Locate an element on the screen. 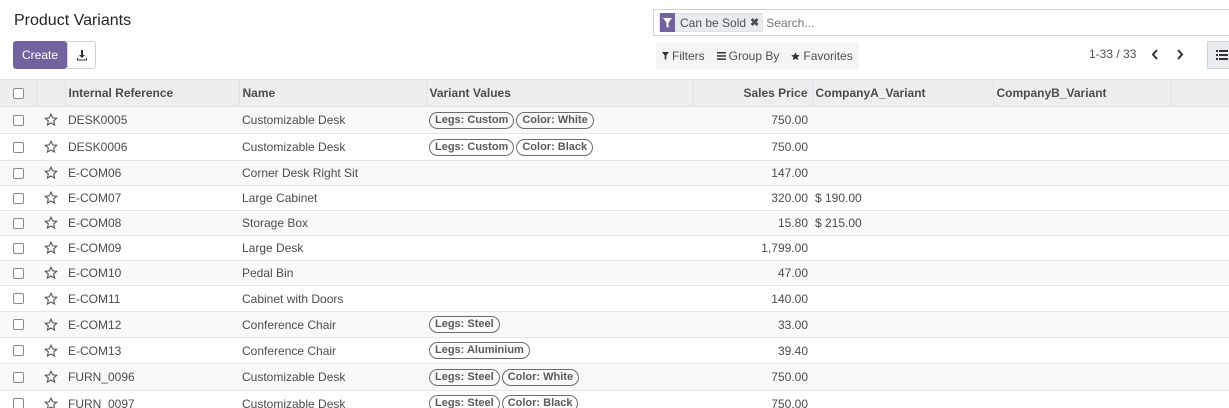  favorites-button: Favorites is located at coordinates (821, 56).